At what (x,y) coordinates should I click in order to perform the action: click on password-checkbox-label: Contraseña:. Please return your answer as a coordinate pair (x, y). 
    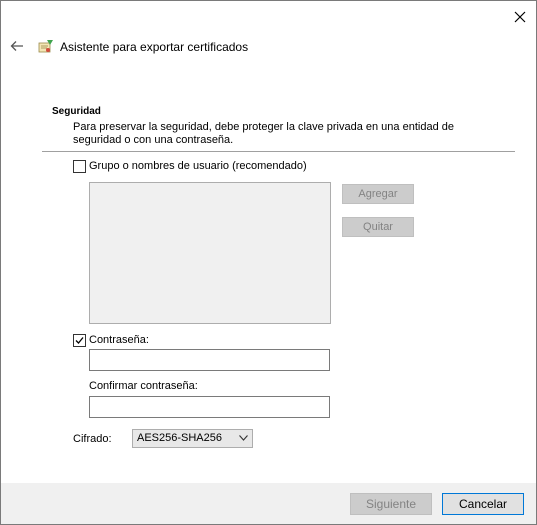
    Looking at the image, I should click on (119, 340).